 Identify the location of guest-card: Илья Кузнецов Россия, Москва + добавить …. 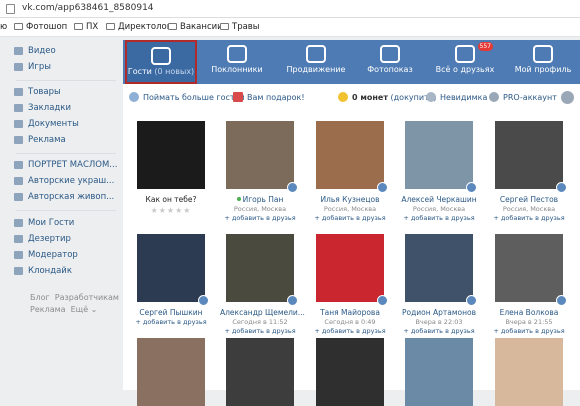
(350, 171).